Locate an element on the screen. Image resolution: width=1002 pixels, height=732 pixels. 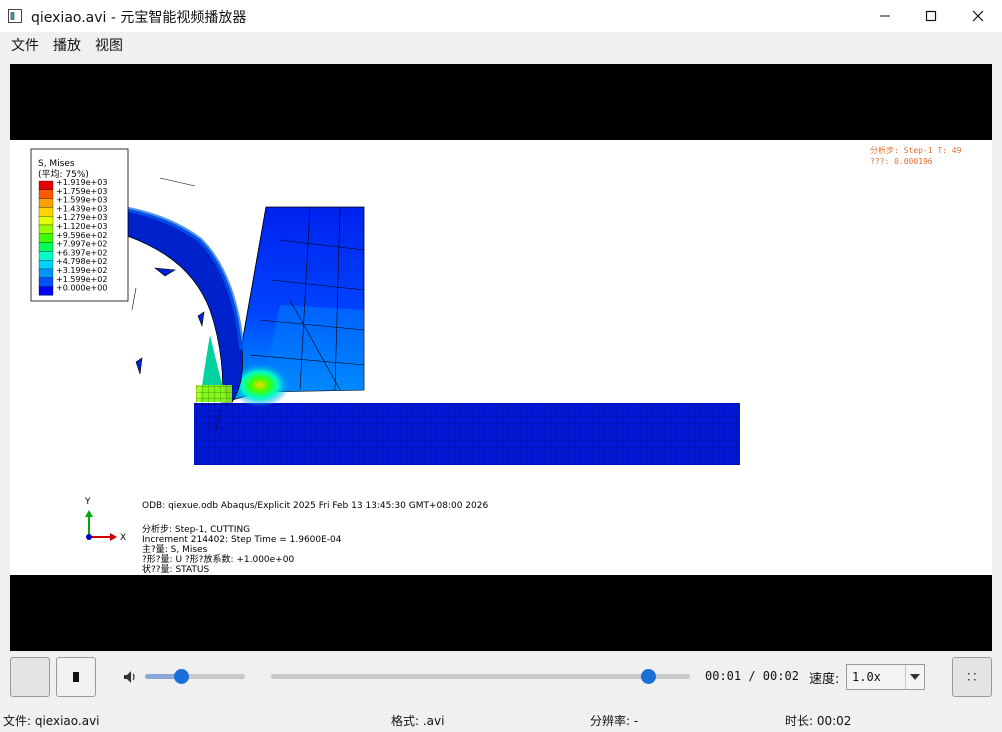
minimize-button is located at coordinates (885, 16).